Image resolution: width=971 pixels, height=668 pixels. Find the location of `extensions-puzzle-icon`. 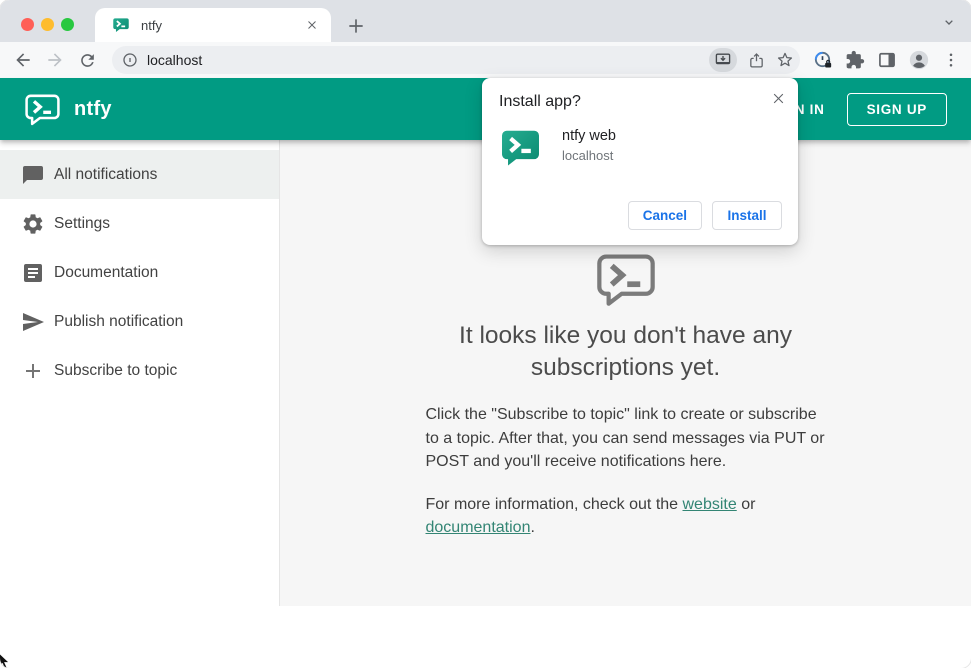

extensions-puzzle-icon is located at coordinates (855, 60).